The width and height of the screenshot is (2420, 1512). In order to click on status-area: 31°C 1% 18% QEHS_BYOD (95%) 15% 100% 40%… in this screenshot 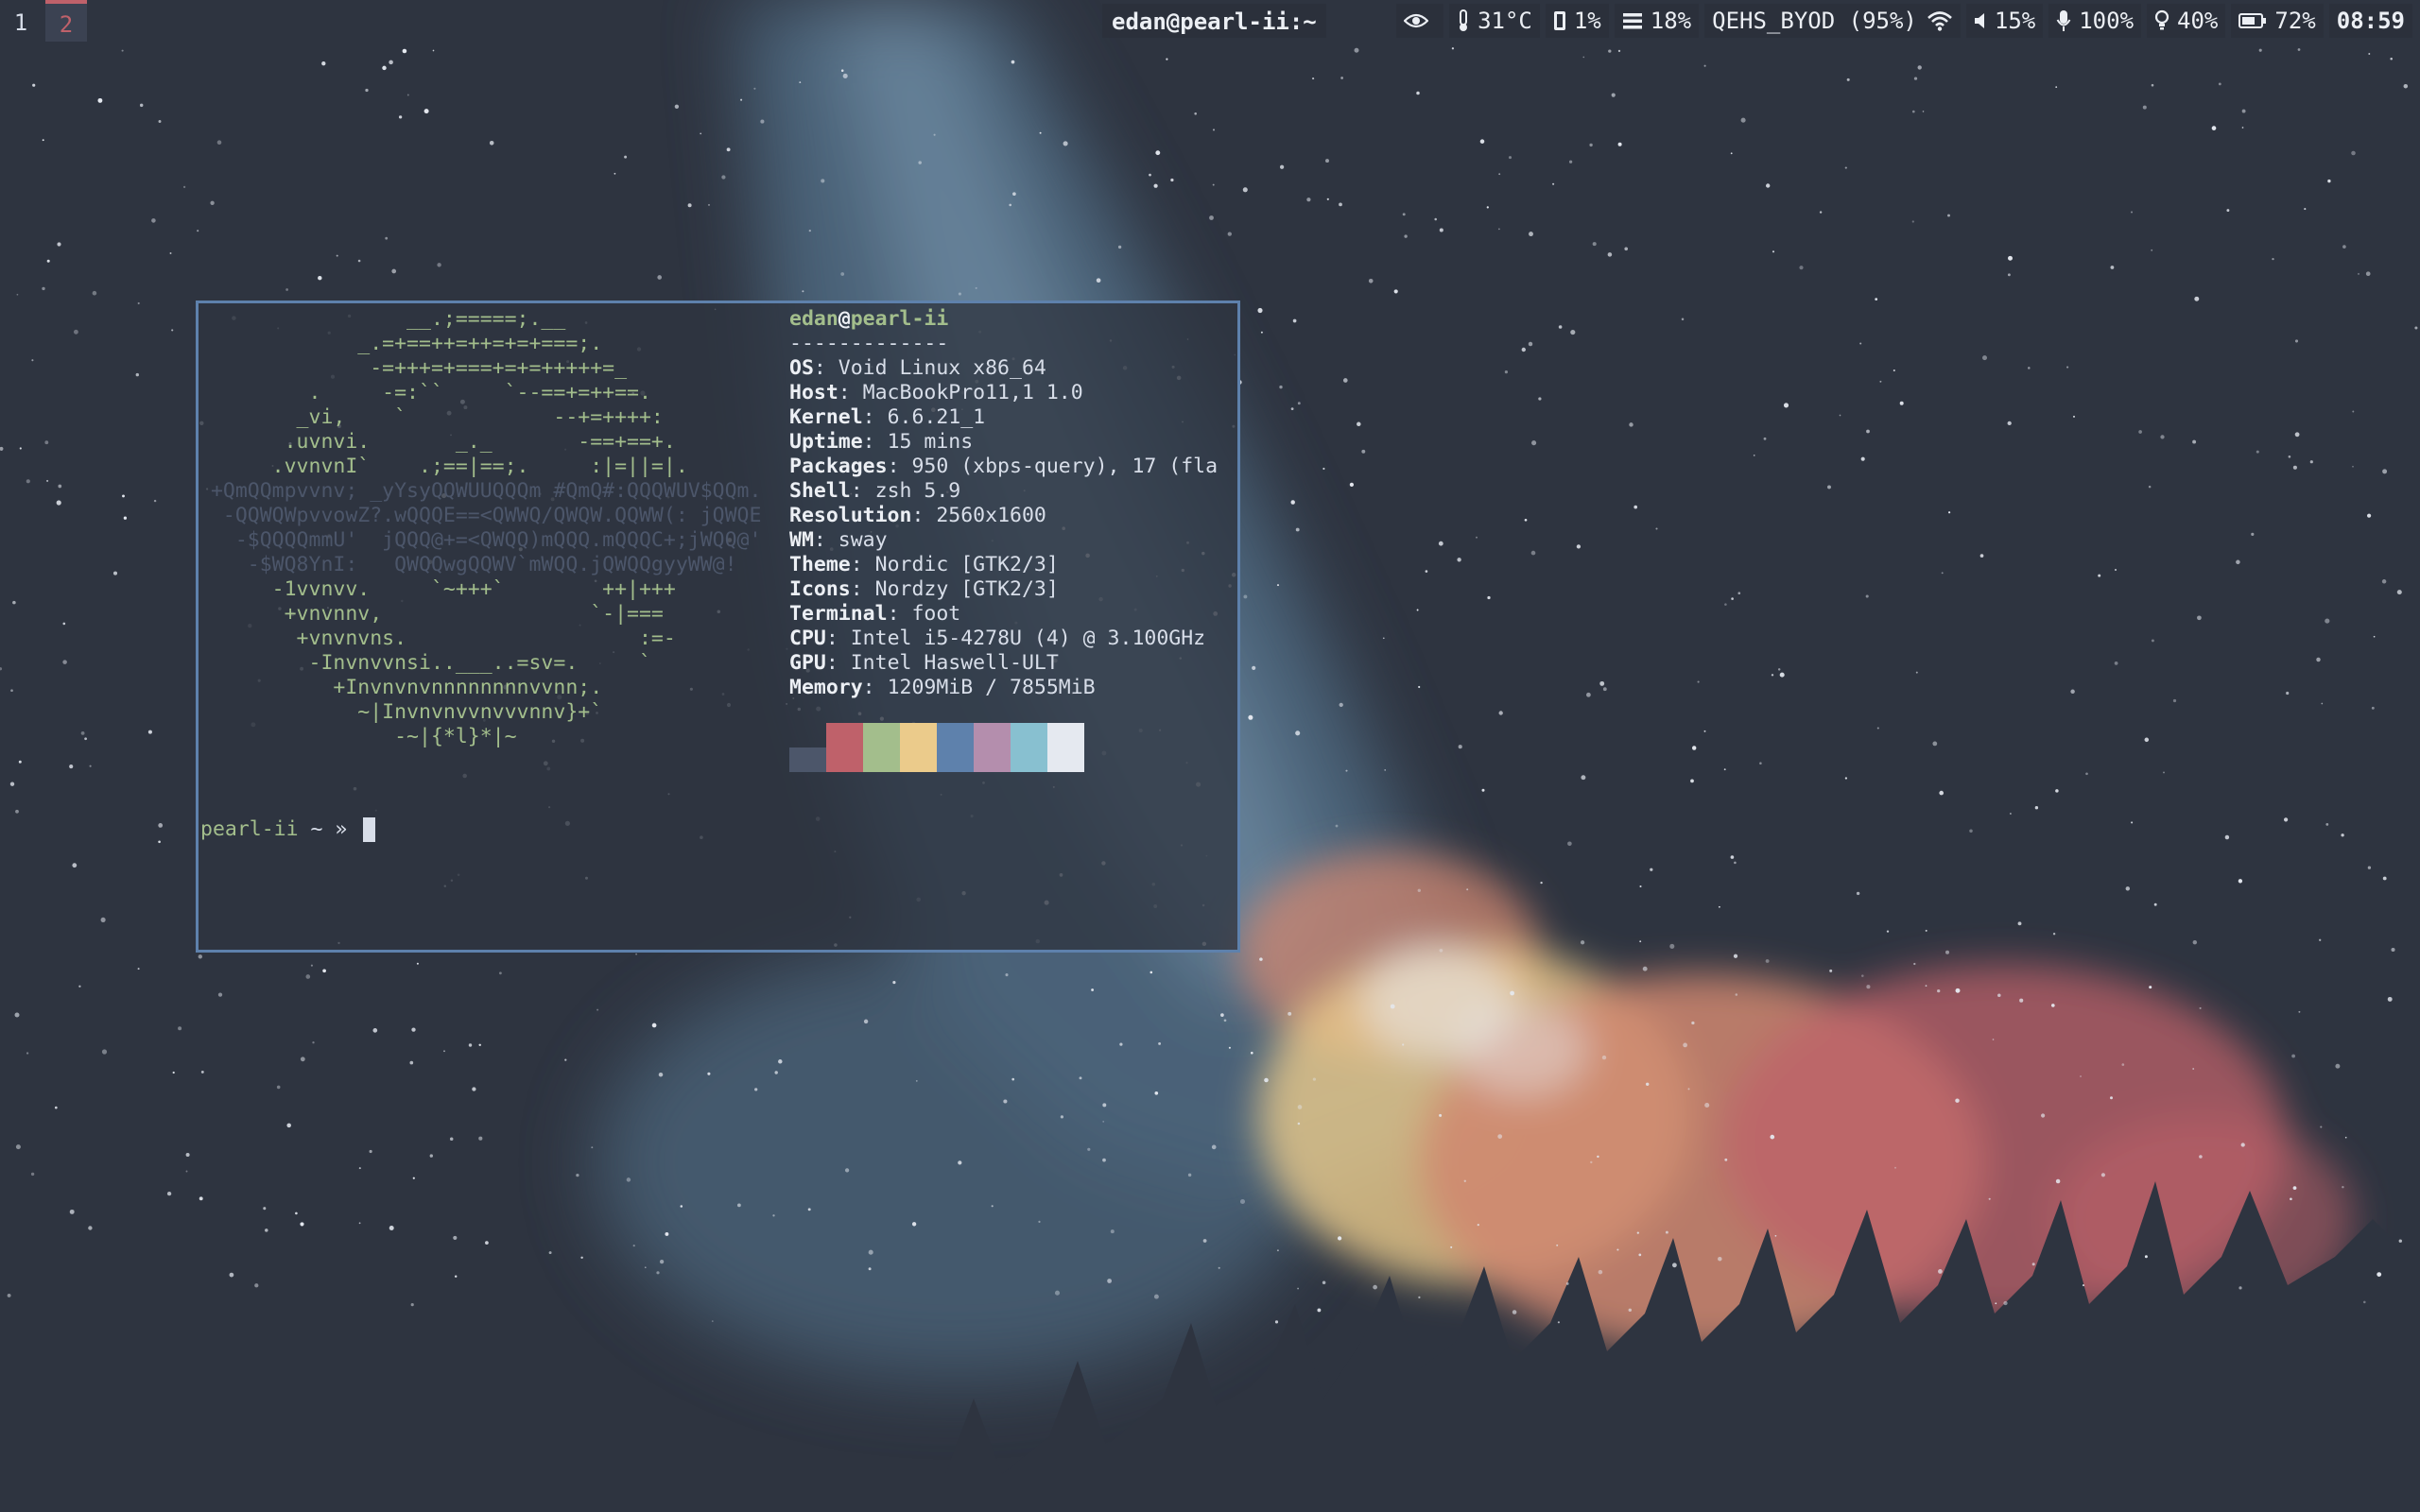, I will do `click(1901, 21)`.